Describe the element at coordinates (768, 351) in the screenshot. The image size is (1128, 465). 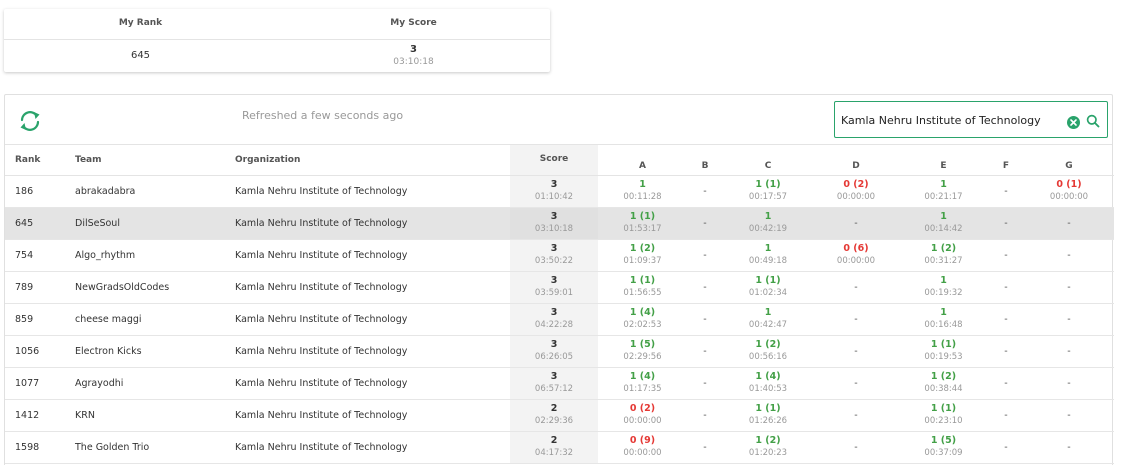
I see `problem-cell: 1 (2) 00:56:16` at that location.